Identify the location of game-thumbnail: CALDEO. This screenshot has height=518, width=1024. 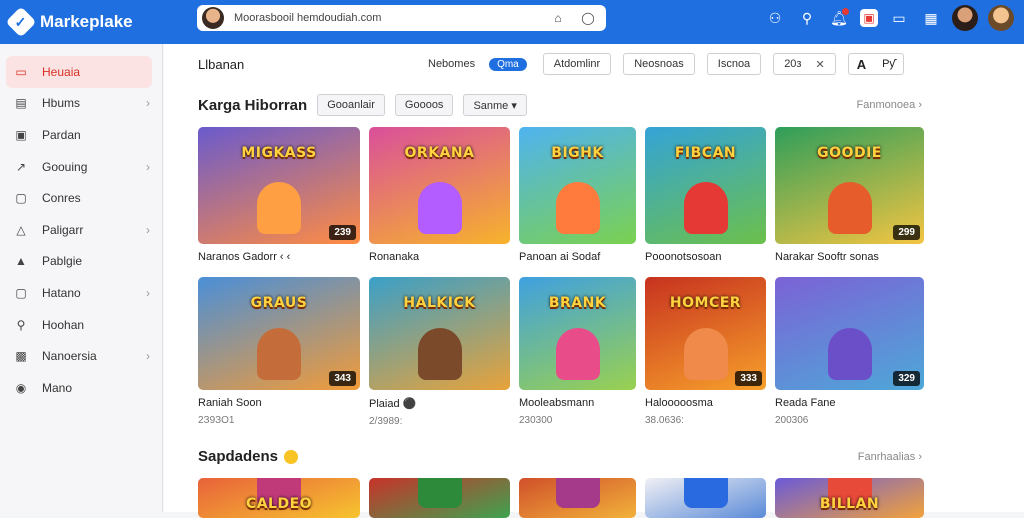
(279, 498).